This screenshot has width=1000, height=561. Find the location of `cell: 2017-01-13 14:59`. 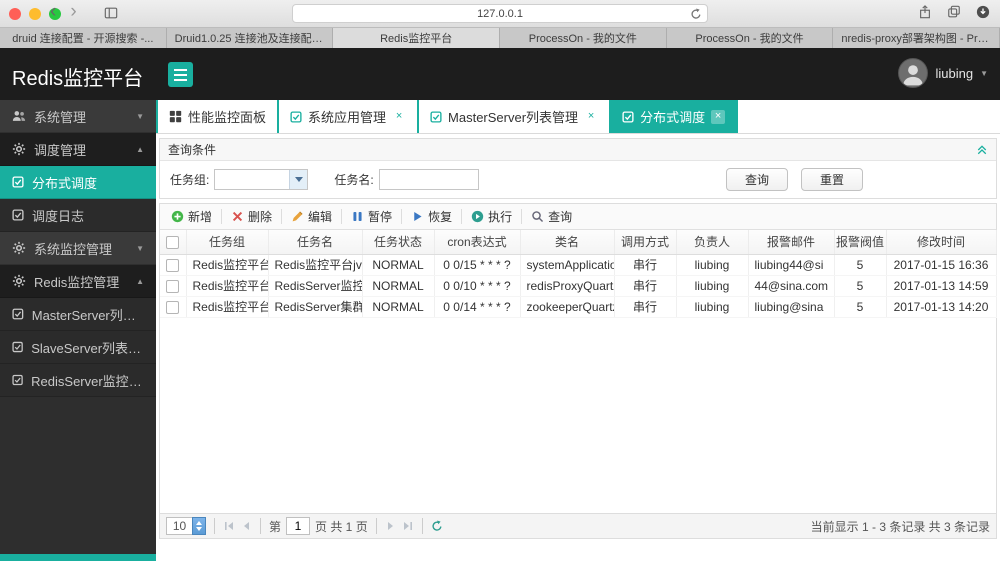

cell: 2017-01-13 14:59 is located at coordinates (941, 286).